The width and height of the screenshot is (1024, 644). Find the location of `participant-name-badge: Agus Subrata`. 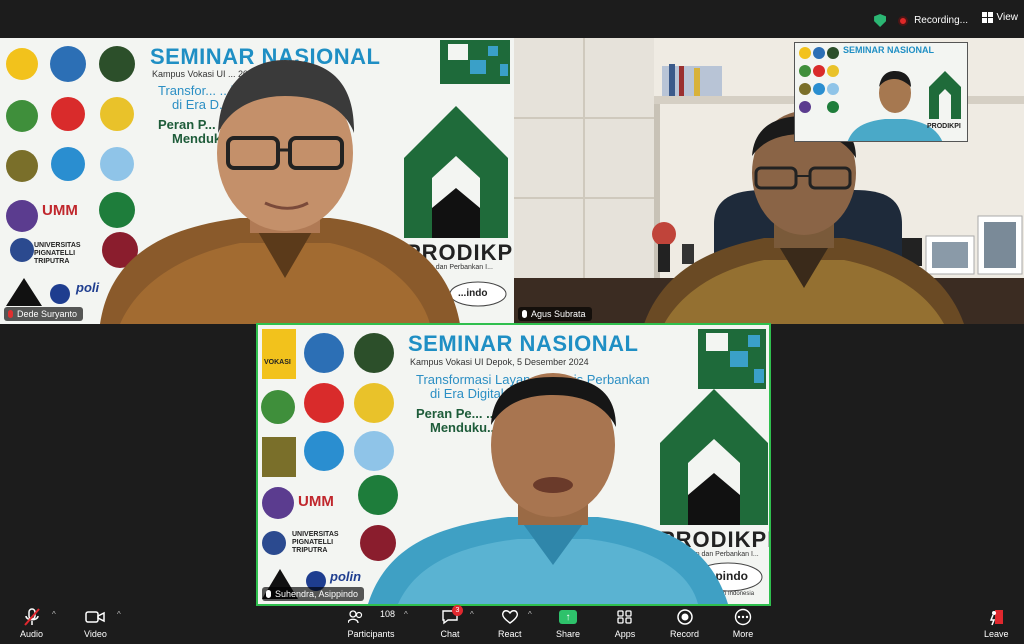

participant-name-badge: Agus Subrata is located at coordinates (555, 314).